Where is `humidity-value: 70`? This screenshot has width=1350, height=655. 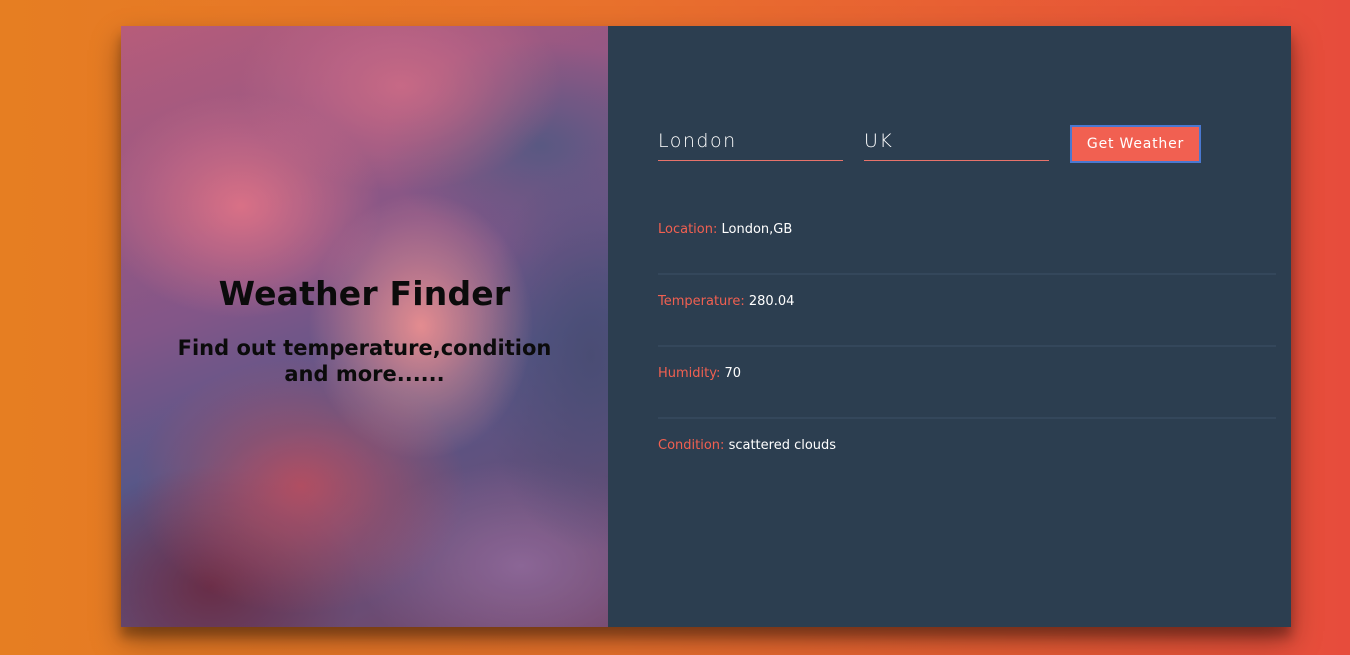 humidity-value: 70 is located at coordinates (733, 373).